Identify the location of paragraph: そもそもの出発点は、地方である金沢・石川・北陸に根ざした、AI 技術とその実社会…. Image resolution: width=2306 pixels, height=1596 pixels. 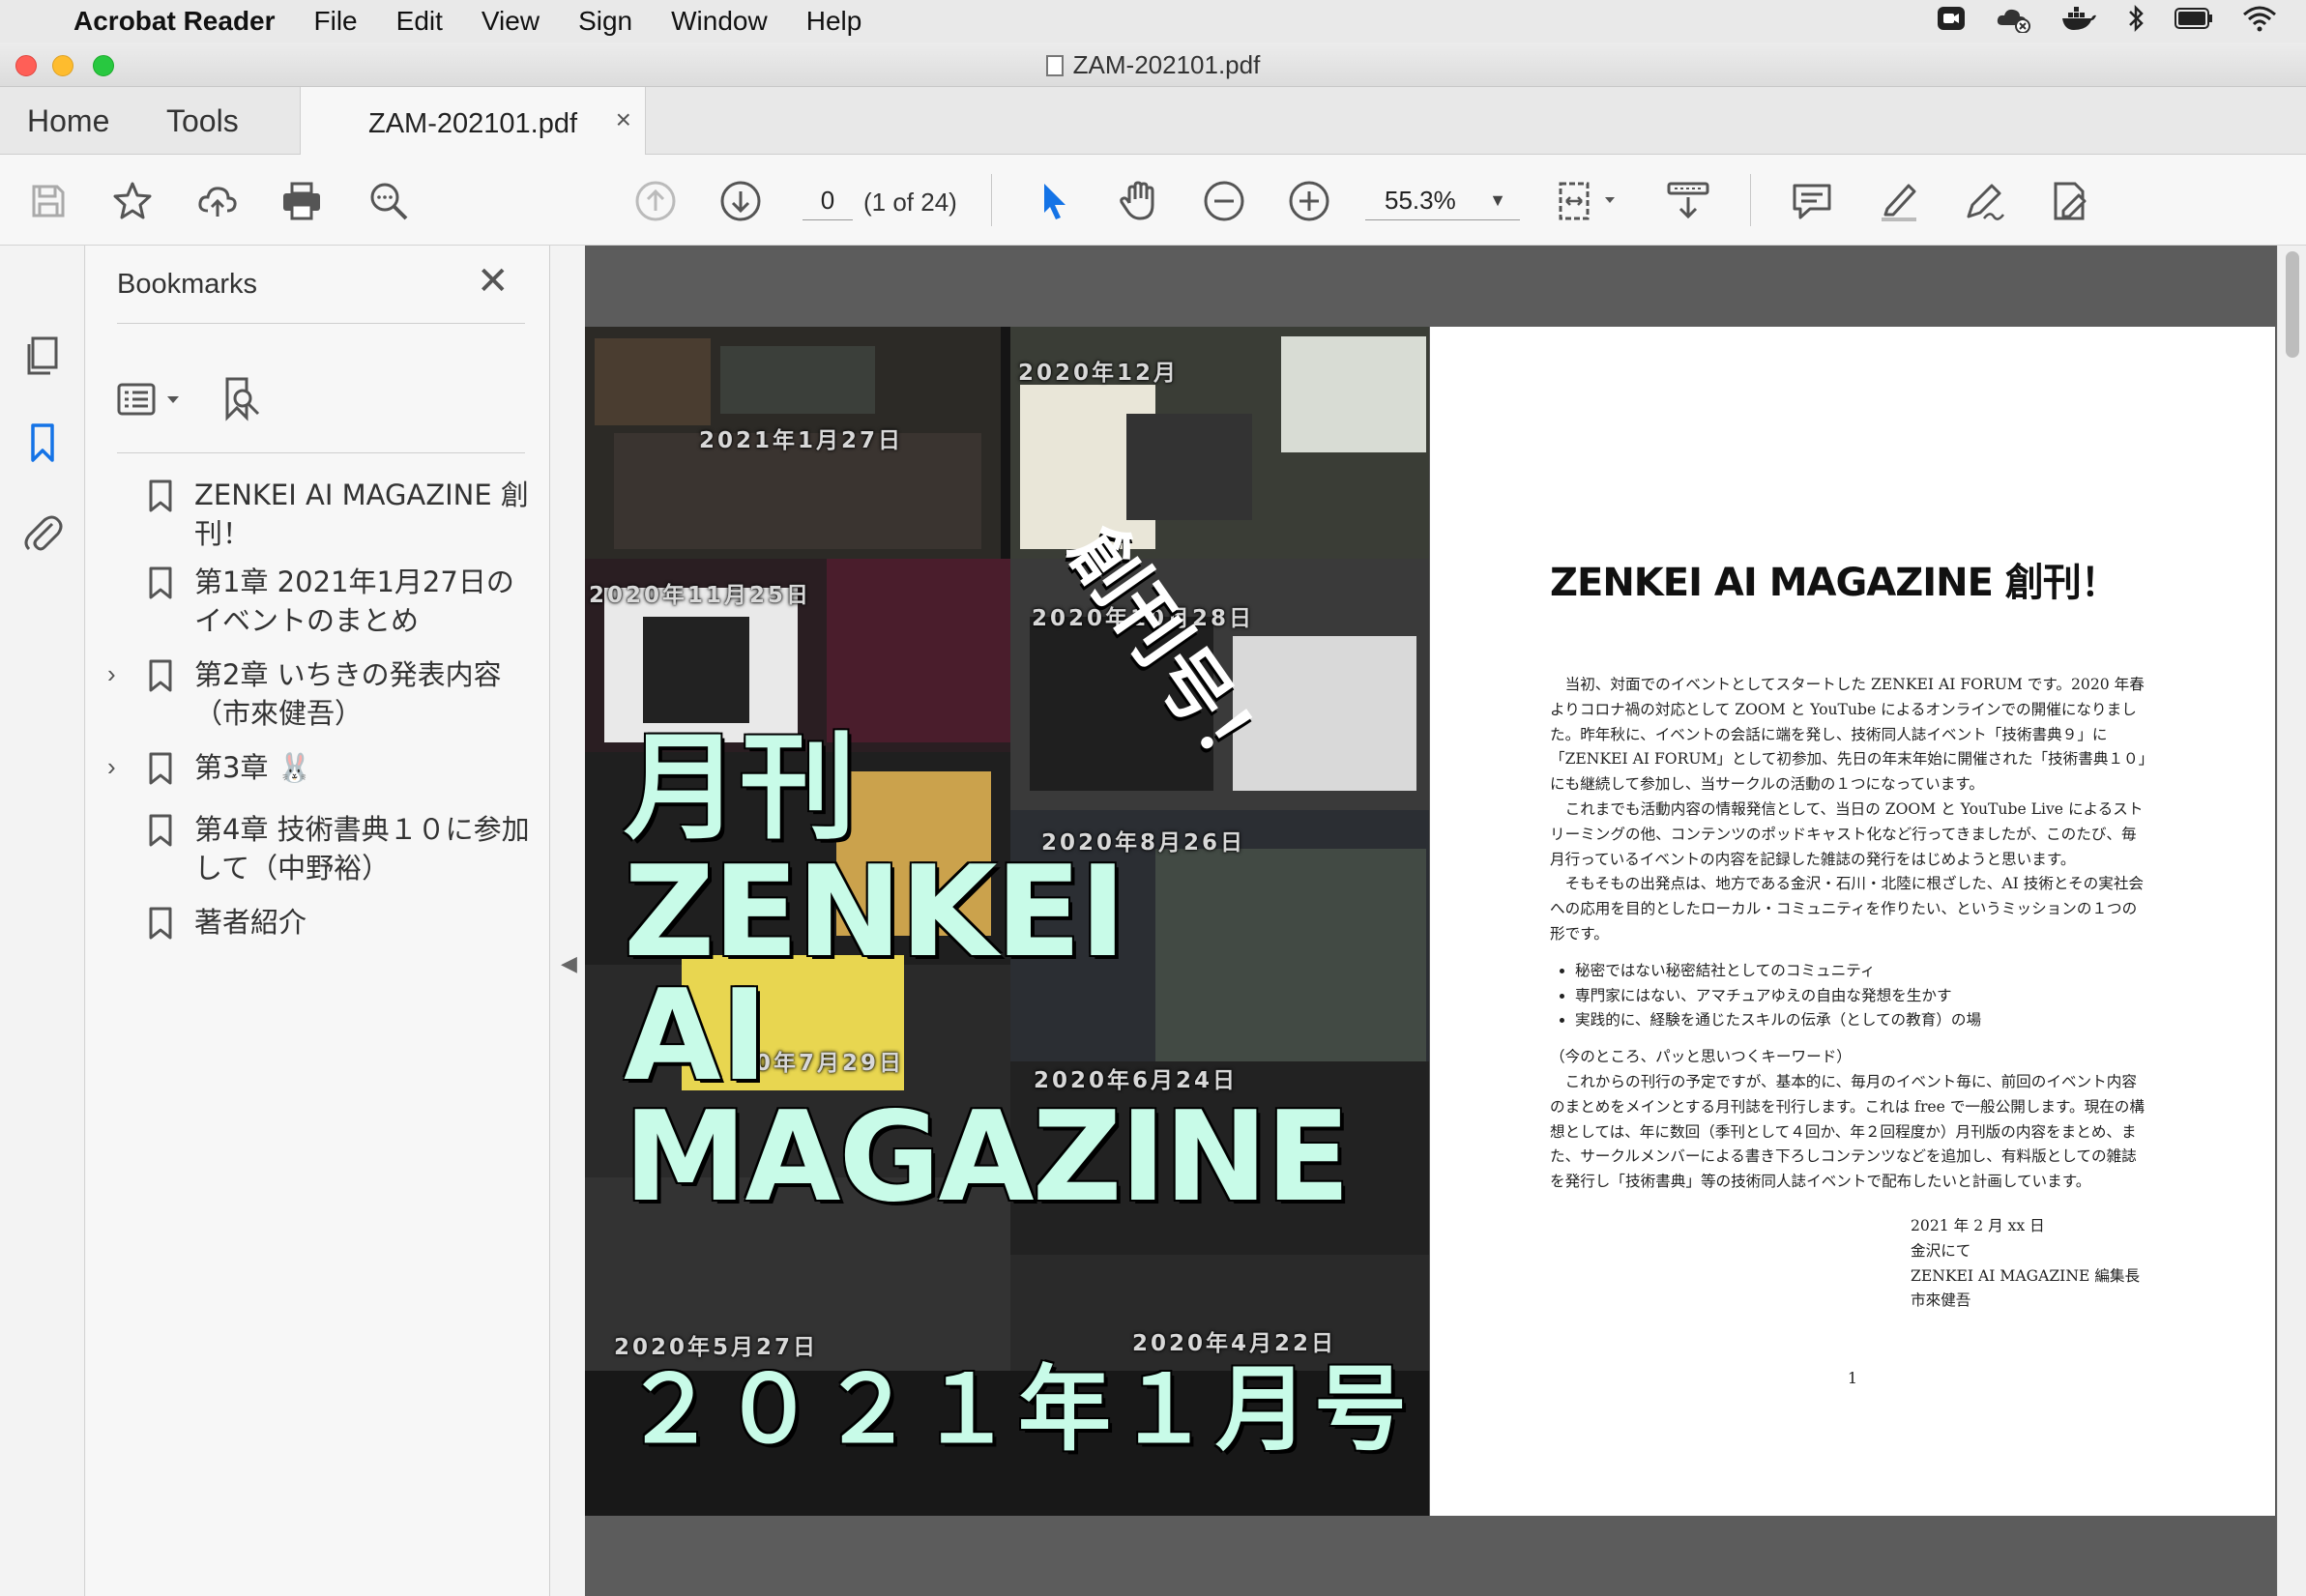
(1847, 909).